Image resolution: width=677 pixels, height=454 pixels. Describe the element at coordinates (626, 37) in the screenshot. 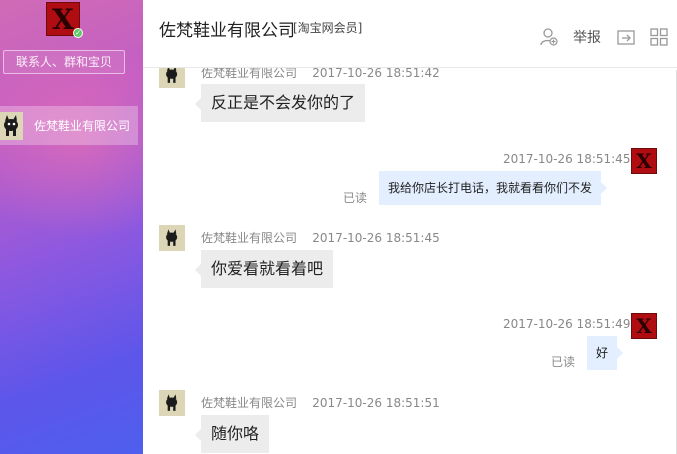

I see `share-icon` at that location.